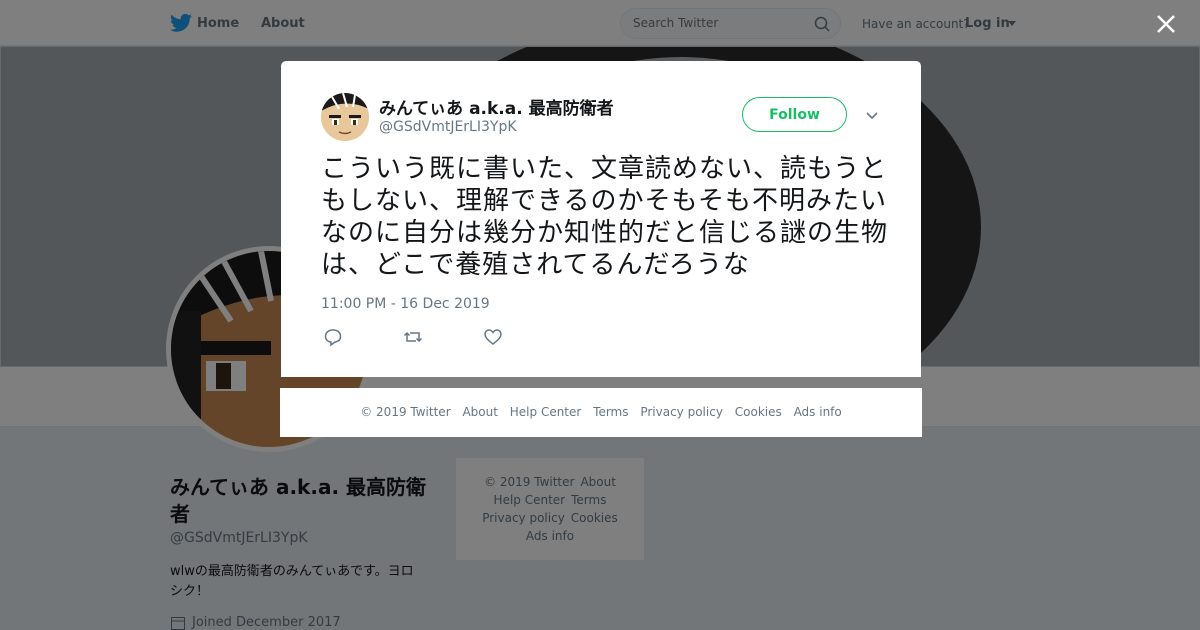 This screenshot has width=1200, height=630. Describe the element at coordinates (546, 412) in the screenshot. I see `footer-help-link: Help Center` at that location.